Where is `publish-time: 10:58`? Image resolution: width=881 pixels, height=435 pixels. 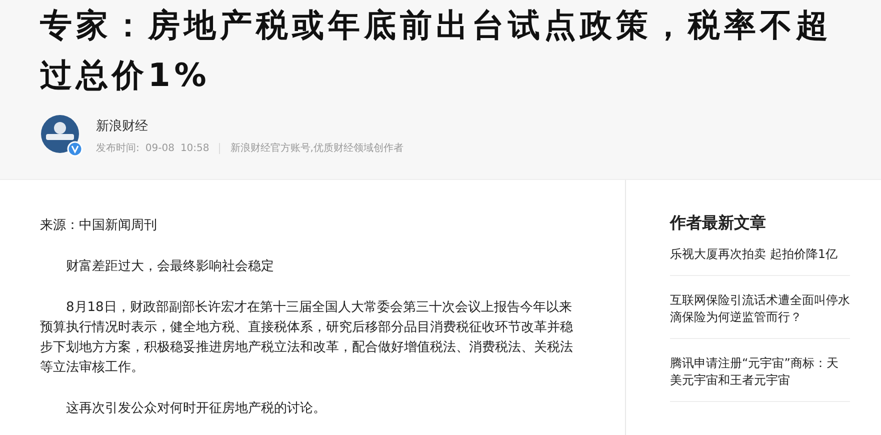 publish-time: 10:58 is located at coordinates (195, 148).